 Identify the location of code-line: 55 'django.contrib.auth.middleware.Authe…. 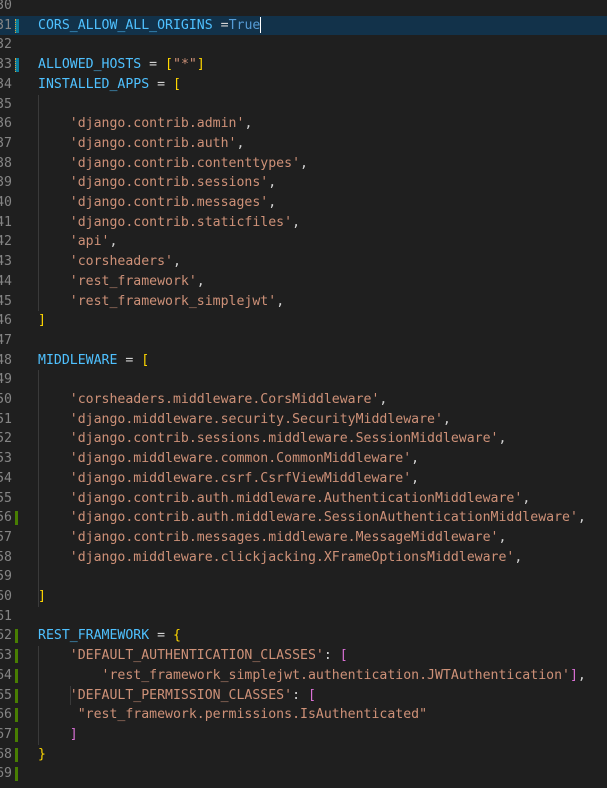
(303, 499).